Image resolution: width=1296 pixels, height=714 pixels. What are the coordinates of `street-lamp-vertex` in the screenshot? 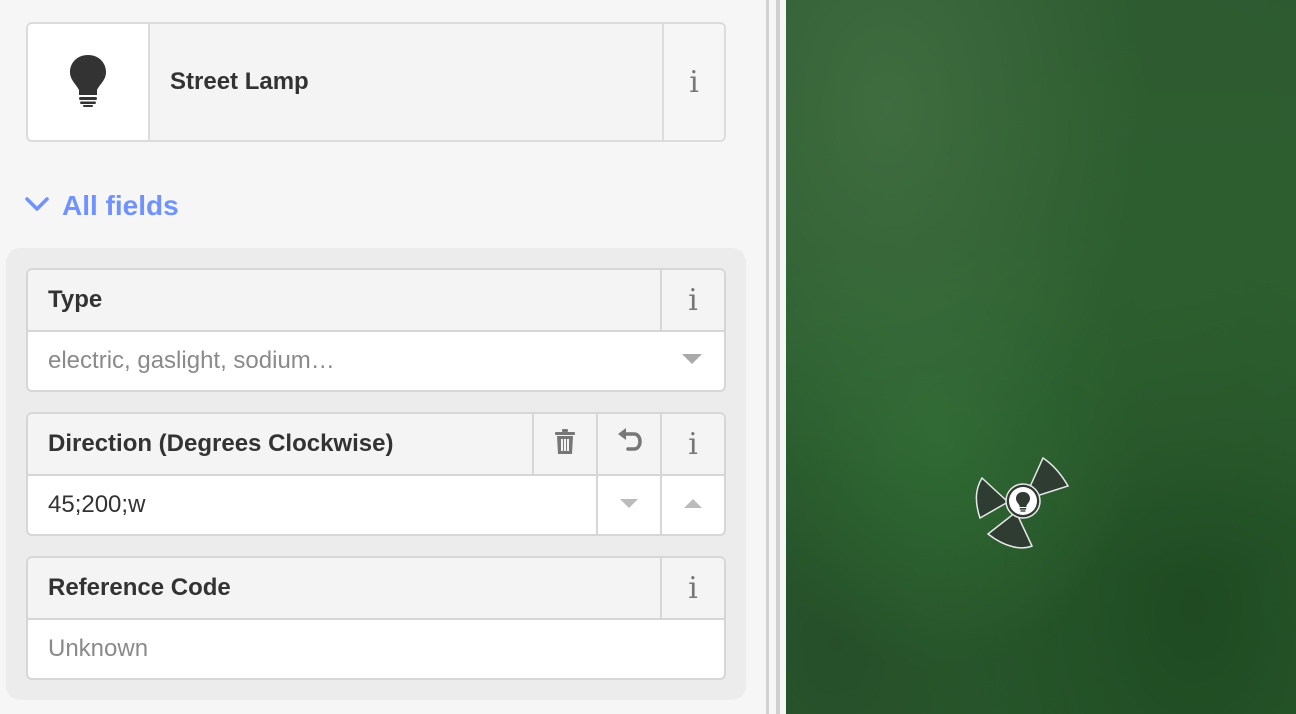 It's located at (1021, 505).